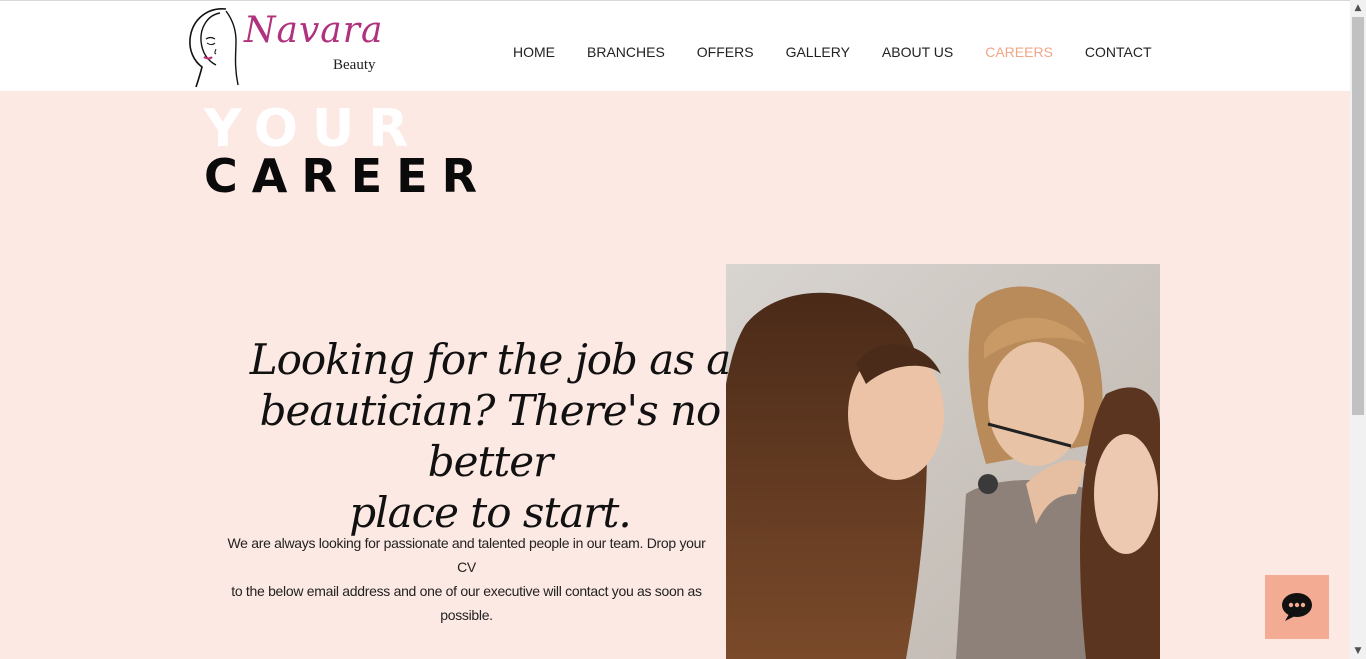 This screenshot has height=659, width=1366. Describe the element at coordinates (214, 48) in the screenshot. I see `woman-face-icon` at that location.